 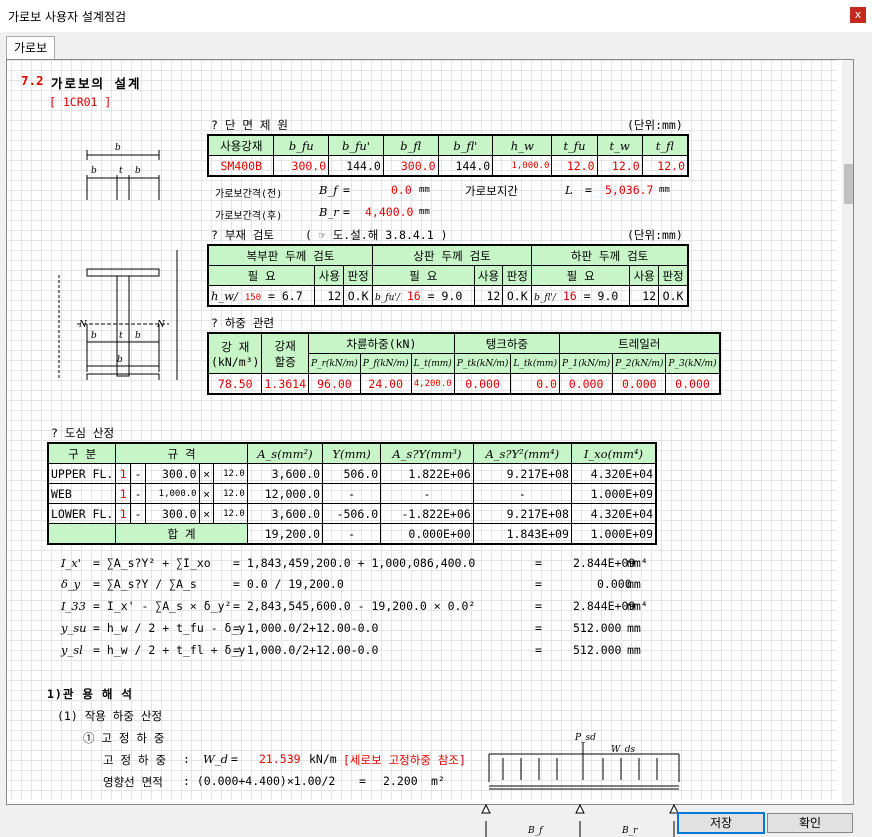 I want to click on span-val: 5,036.7, so click(x=629, y=190).